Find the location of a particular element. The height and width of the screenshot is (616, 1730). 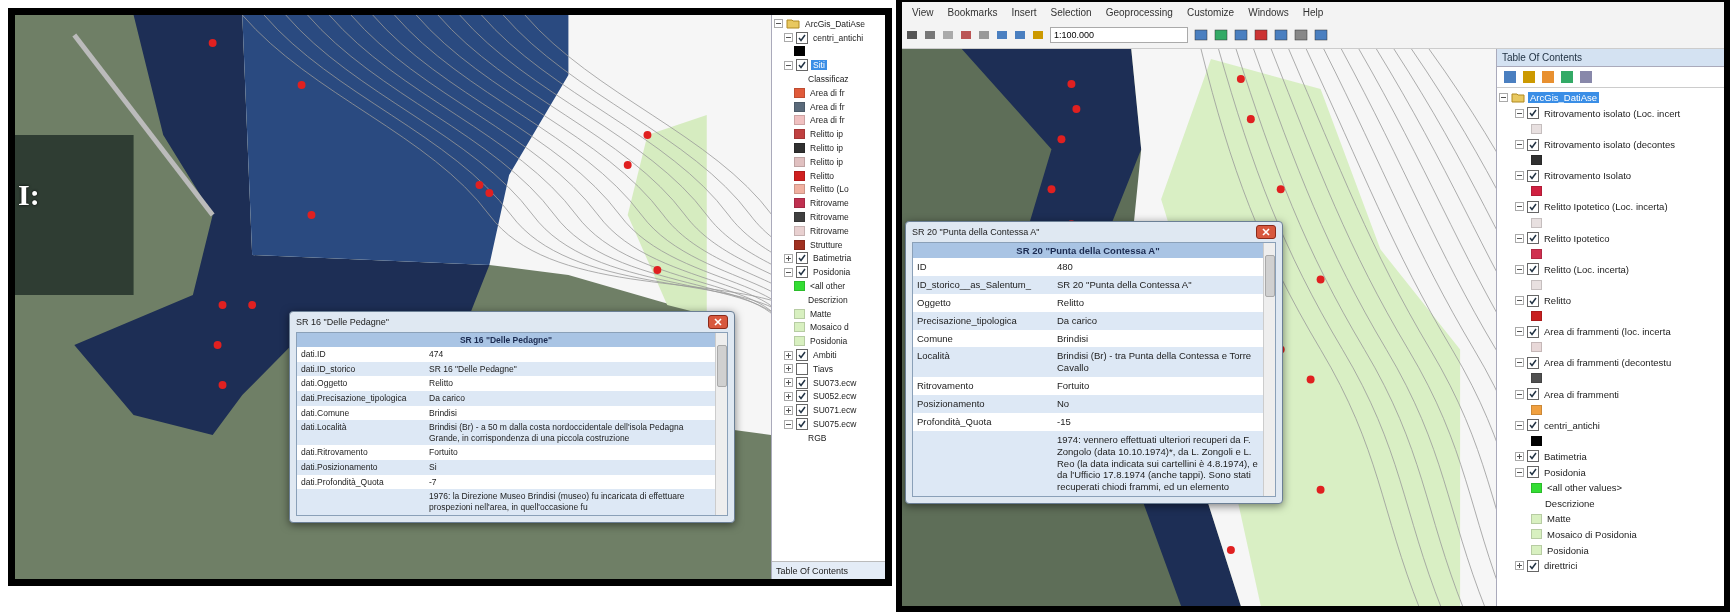

menu-item: Selection is located at coordinates (1071, 12).